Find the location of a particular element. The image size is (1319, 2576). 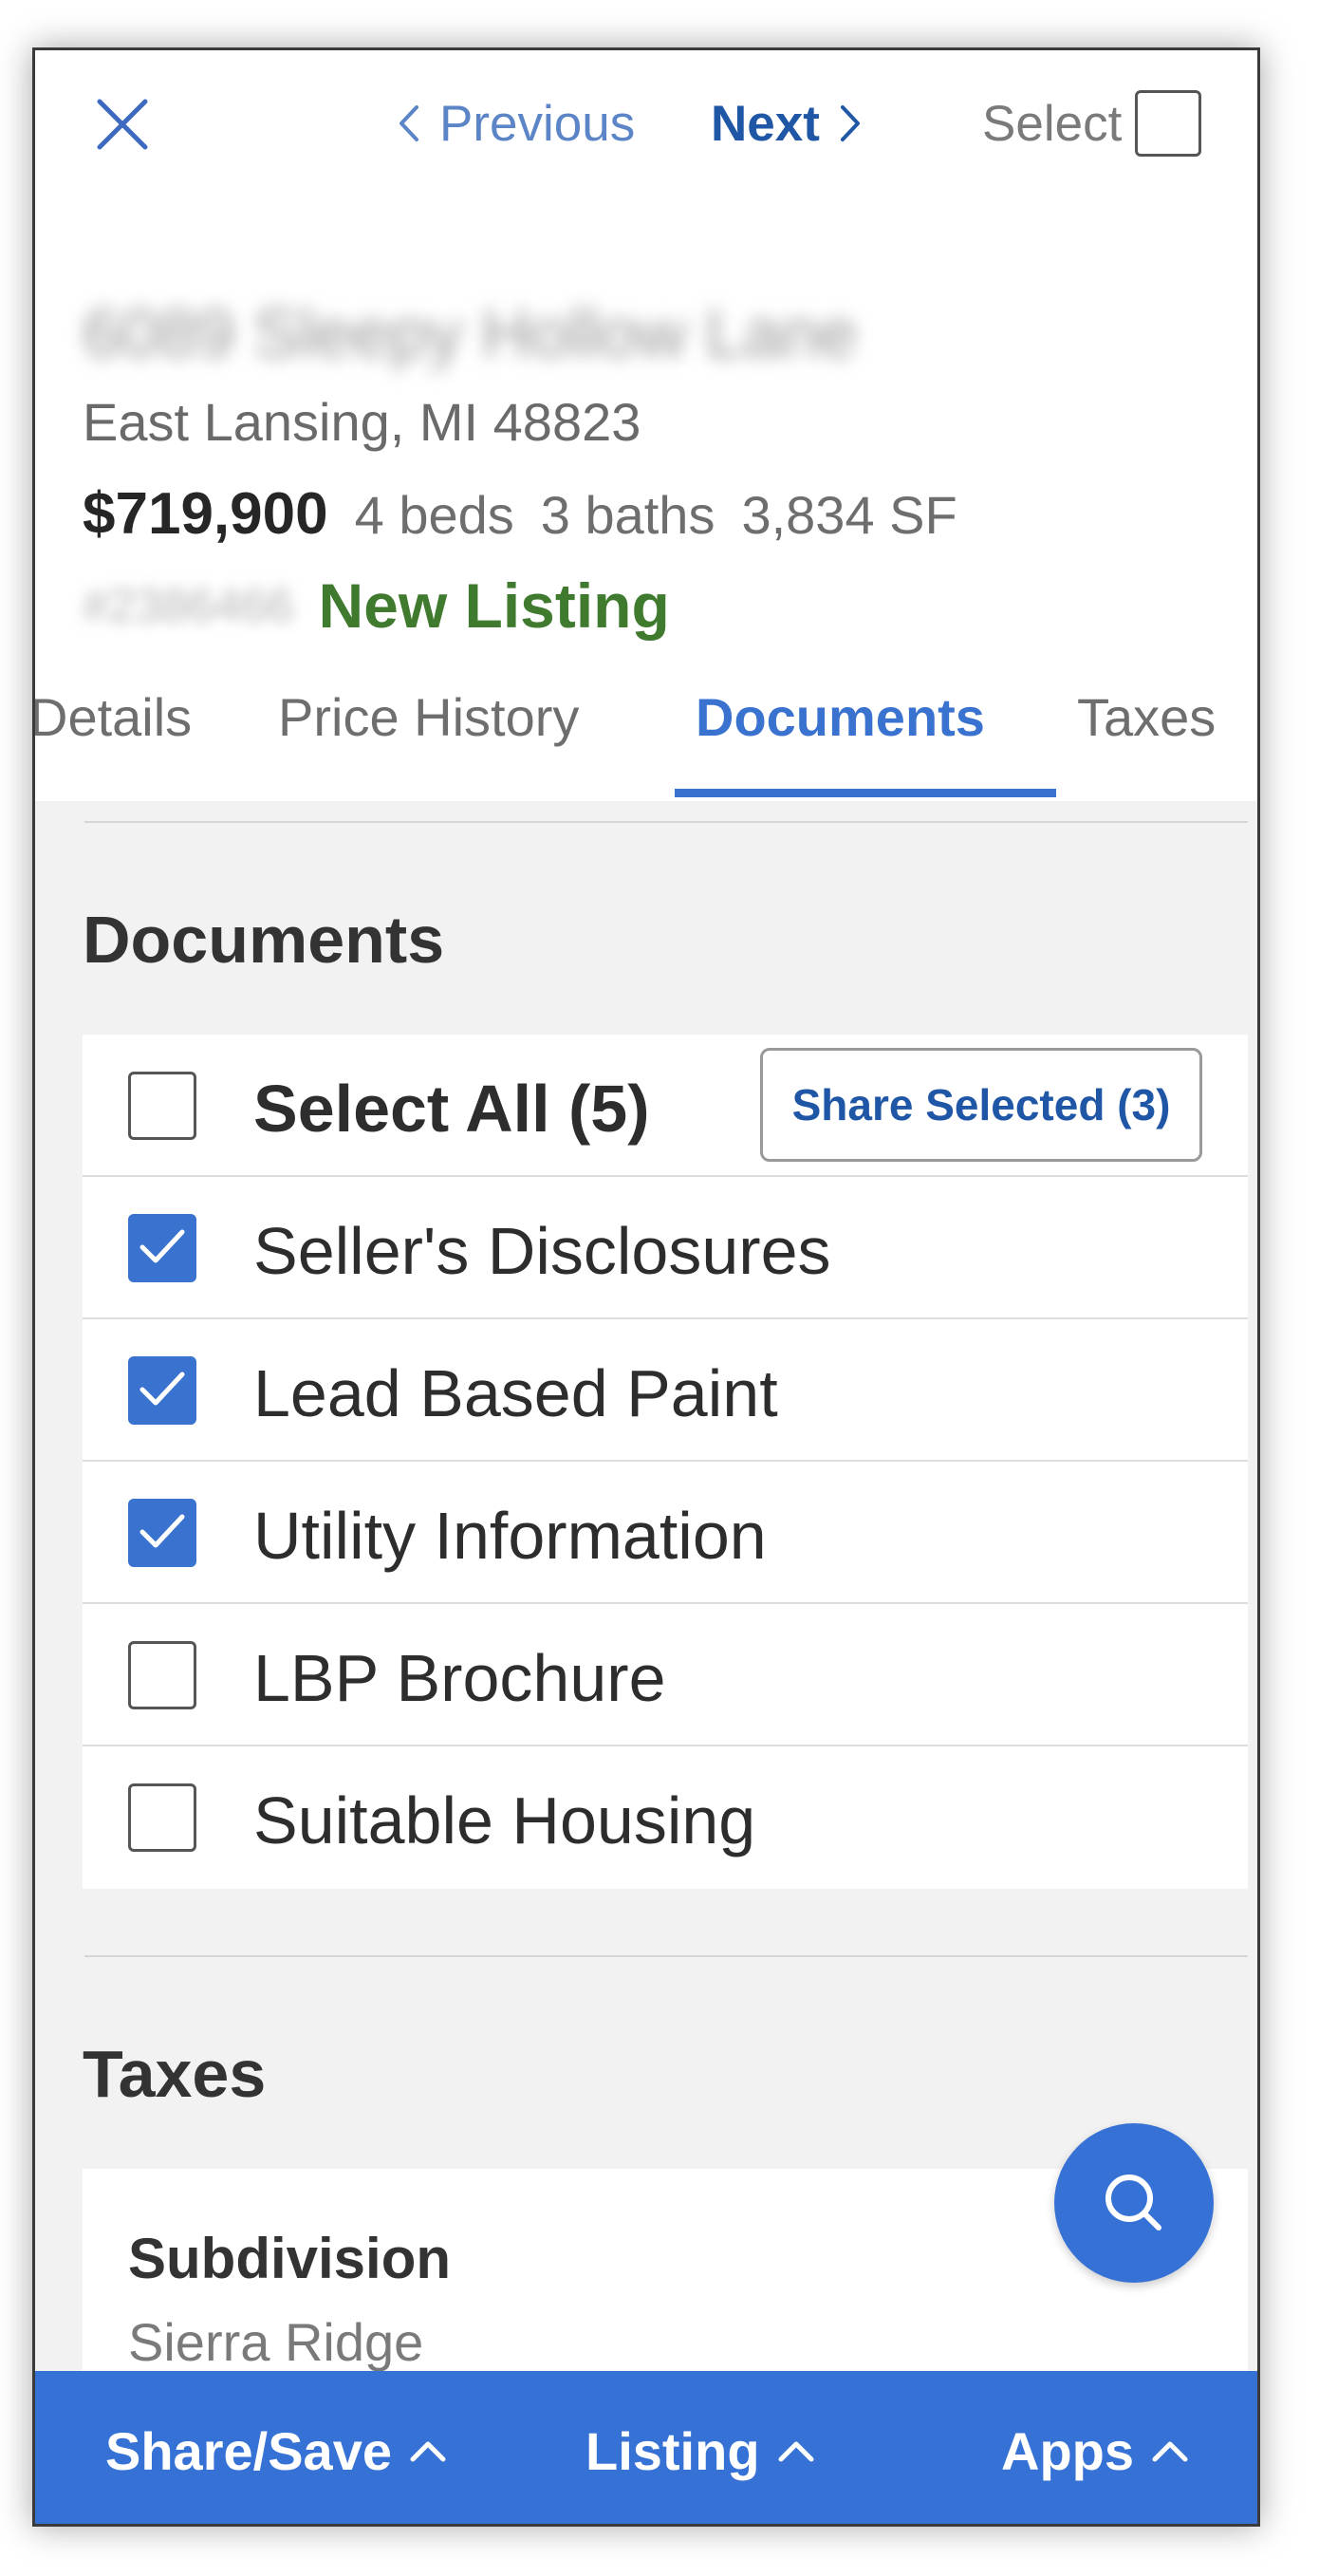

search-icon is located at coordinates (1133, 2203).